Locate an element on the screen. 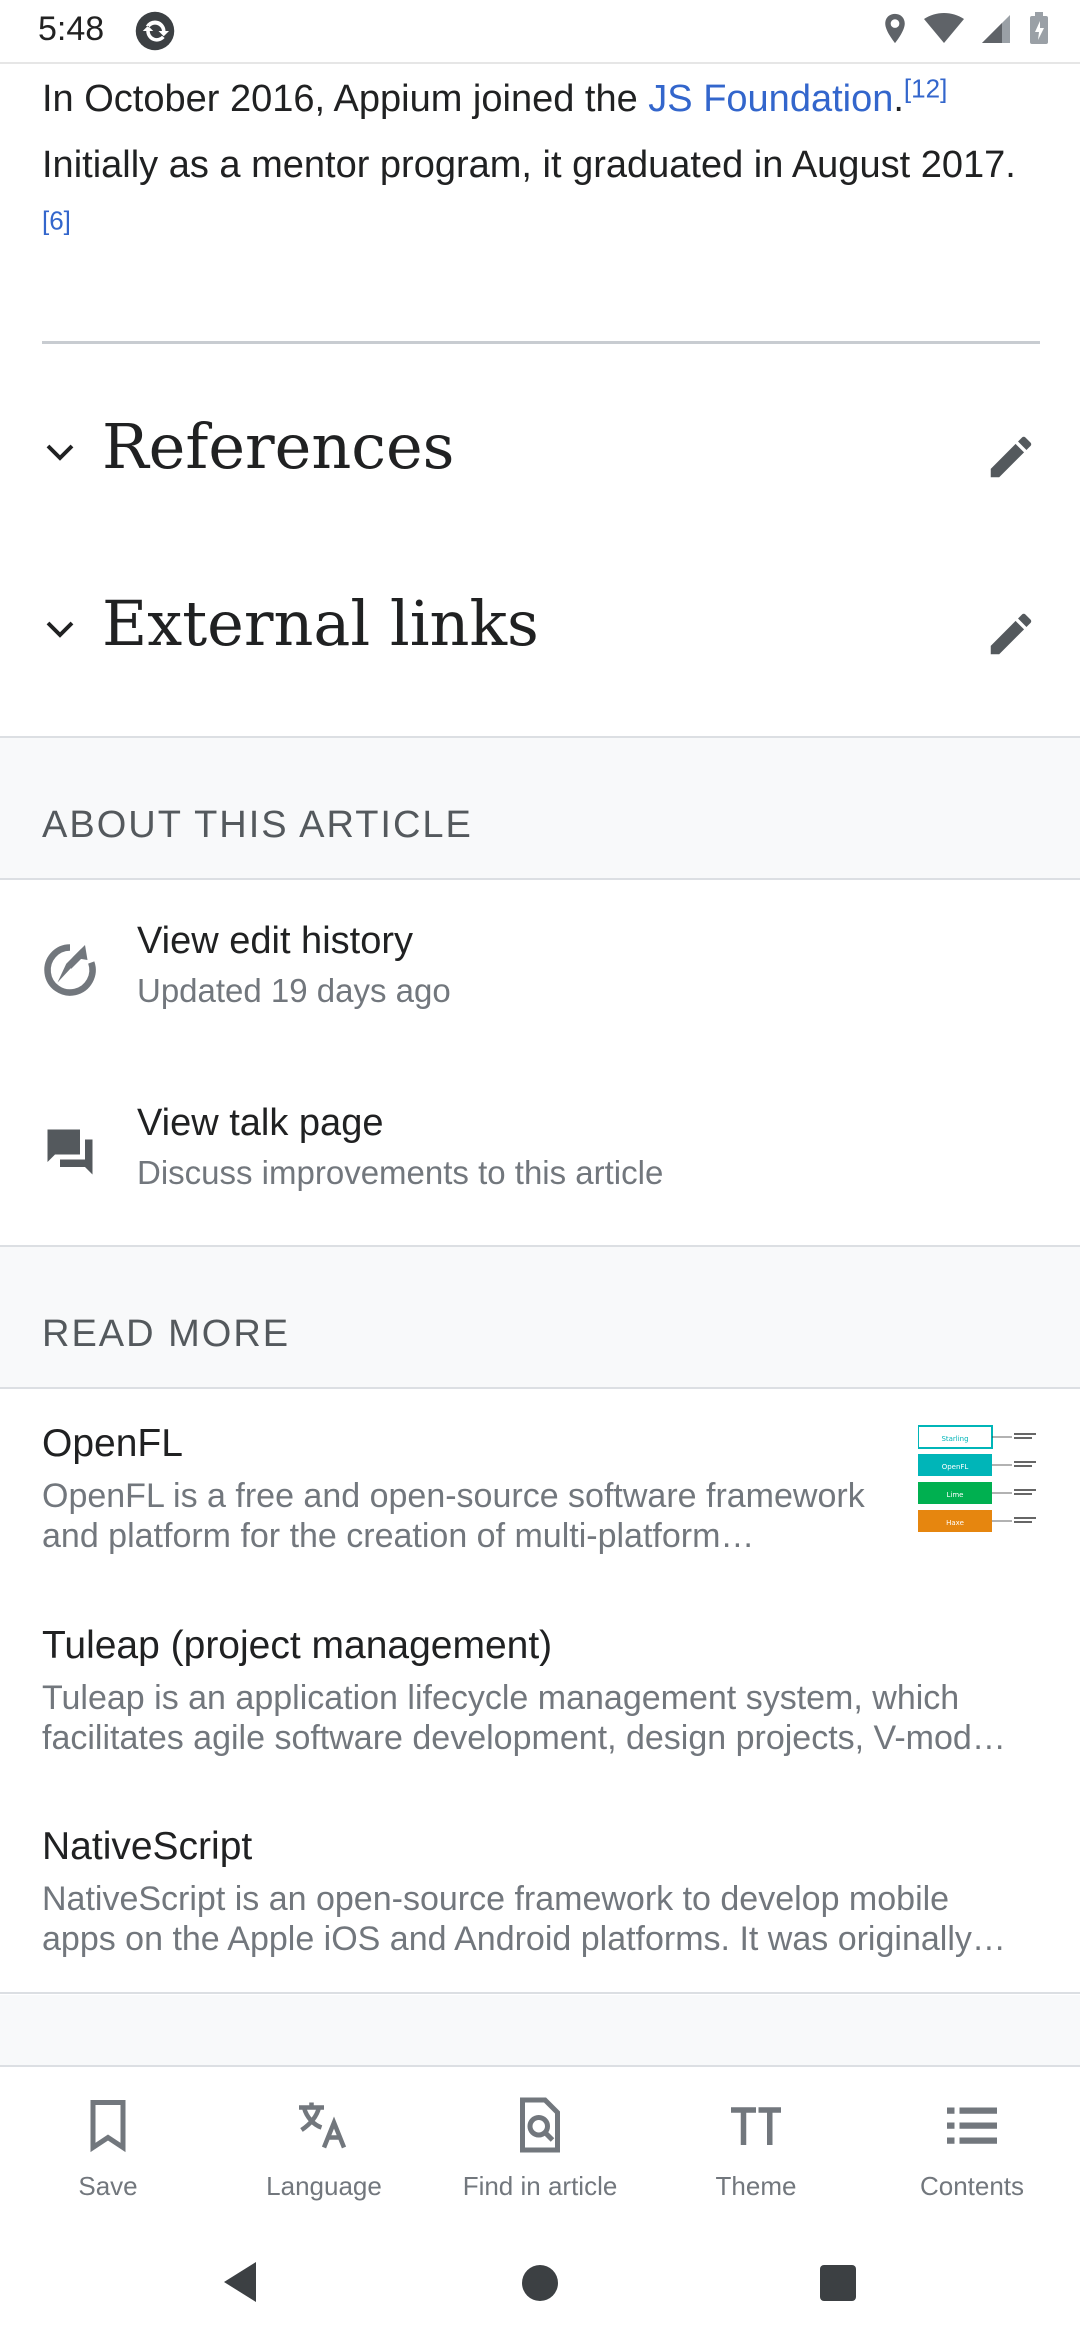 The height and width of the screenshot is (2340, 1080). text-line1-pre: In October 2016, Appium joined the is located at coordinates (345, 99).